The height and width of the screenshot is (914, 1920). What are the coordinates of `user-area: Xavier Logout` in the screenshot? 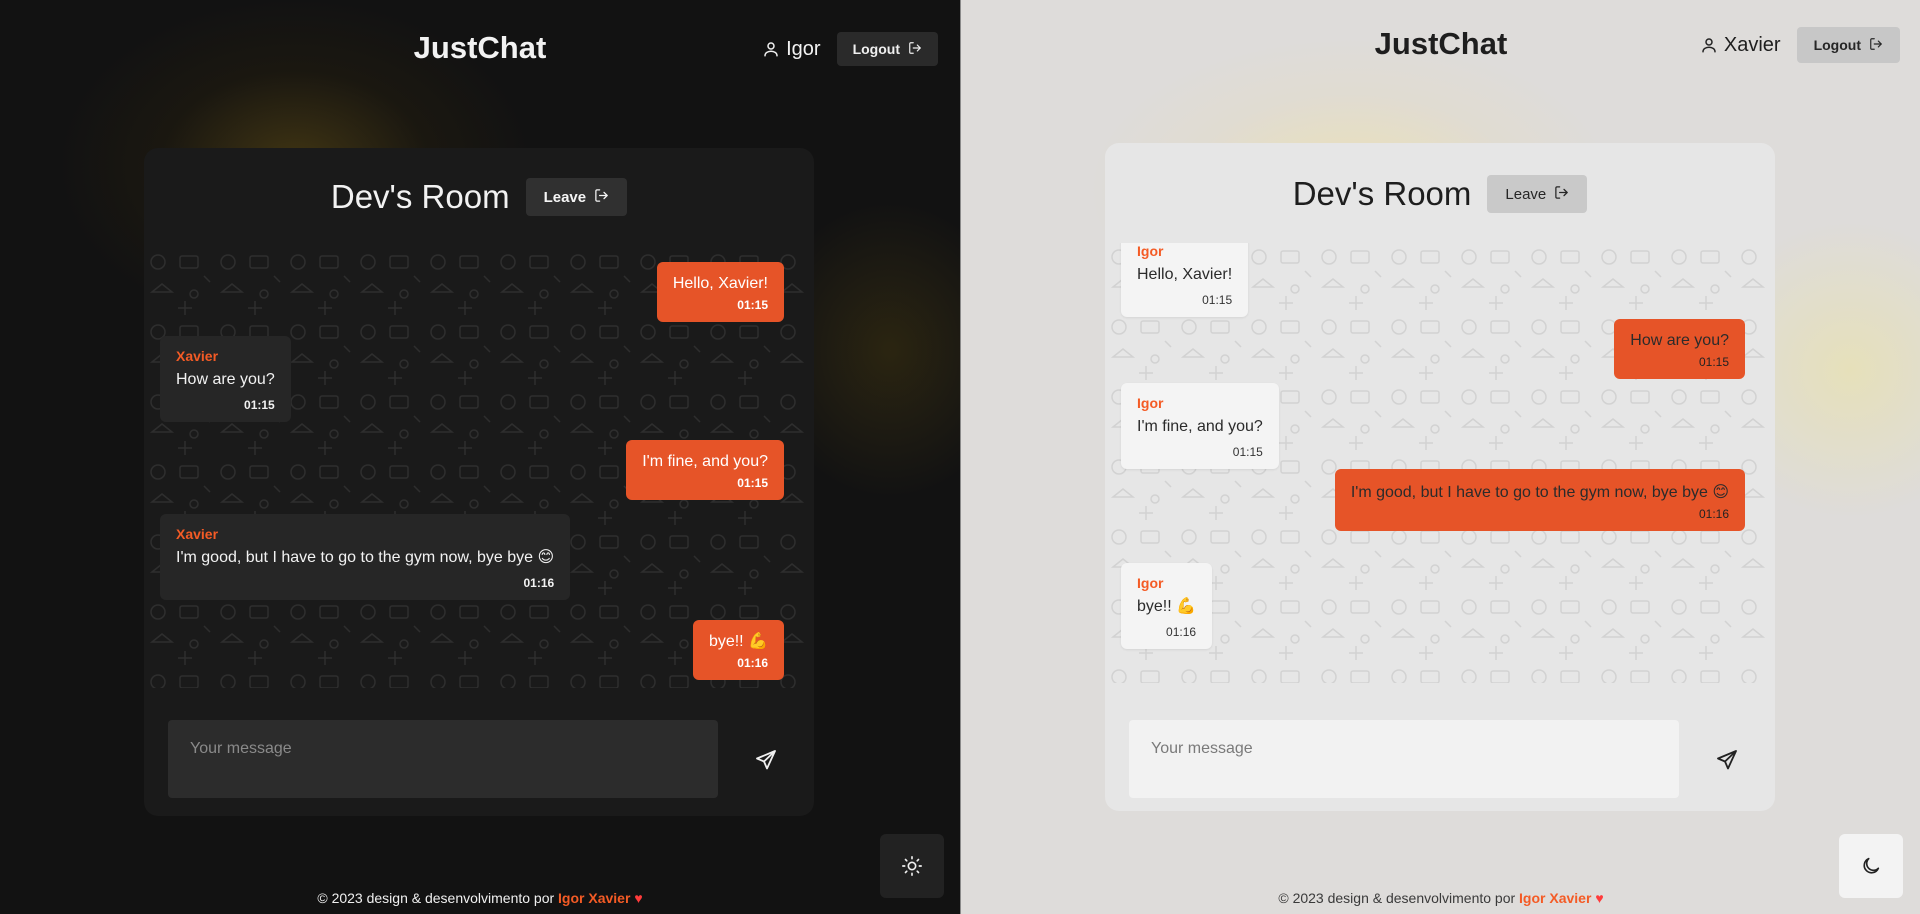 It's located at (1800, 45).